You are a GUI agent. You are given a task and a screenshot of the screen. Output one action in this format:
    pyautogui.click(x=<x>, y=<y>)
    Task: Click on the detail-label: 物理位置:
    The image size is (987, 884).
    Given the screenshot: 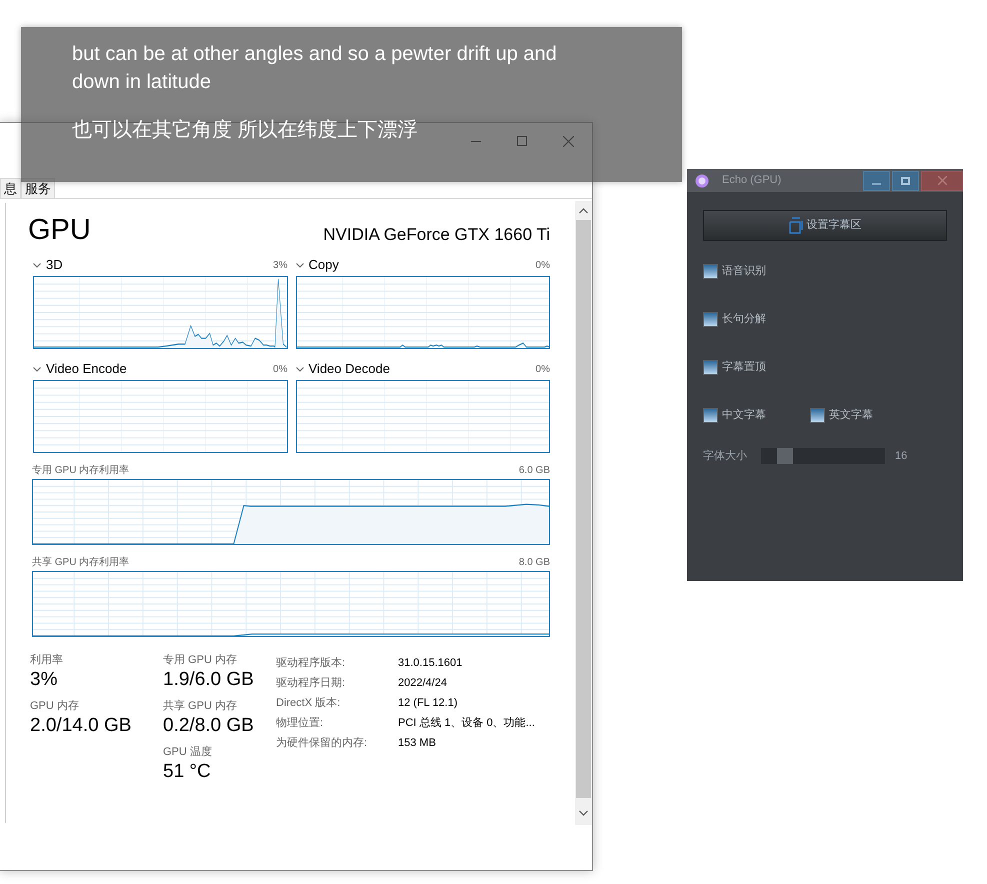 What is the action you would take?
    pyautogui.click(x=300, y=723)
    